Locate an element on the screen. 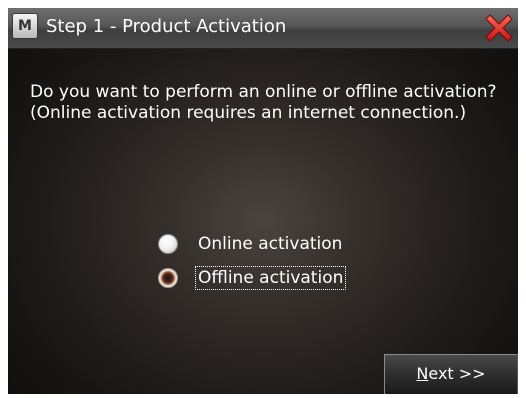  close-x-icon is located at coordinates (499, 28).